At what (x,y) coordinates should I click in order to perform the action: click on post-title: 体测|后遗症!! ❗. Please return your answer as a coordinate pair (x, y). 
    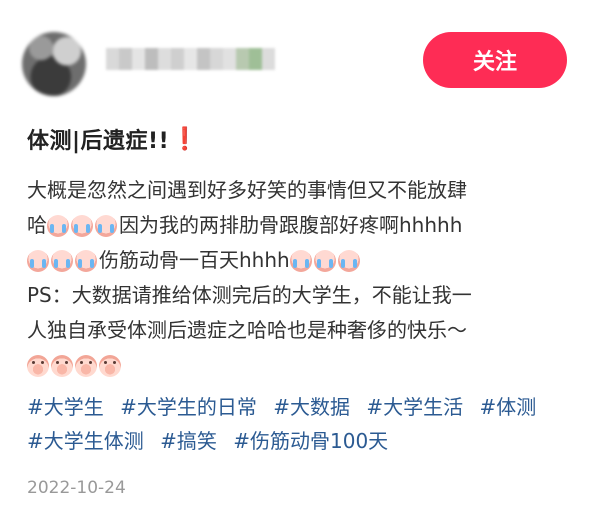
    Looking at the image, I should click on (113, 139).